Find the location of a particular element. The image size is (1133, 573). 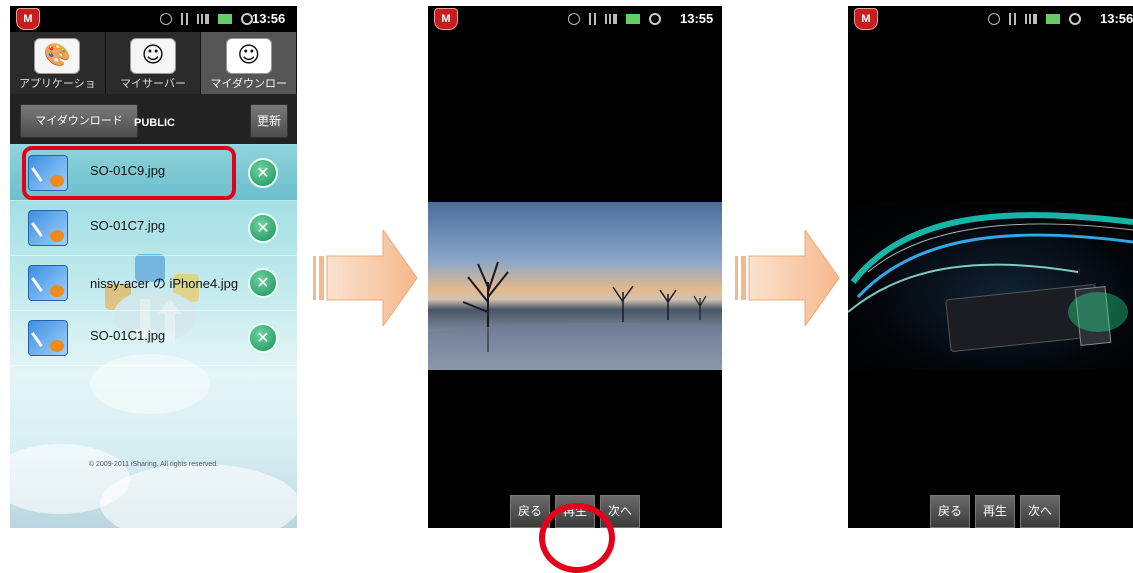

folder-label: PUBLIC is located at coordinates (154, 123).